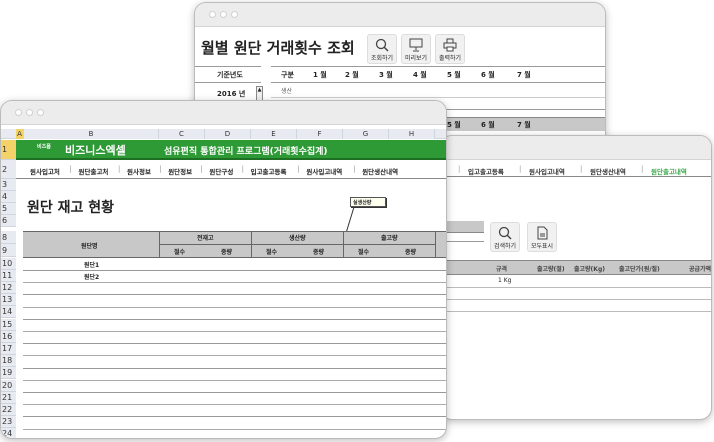 This screenshot has height=442, width=714. What do you see at coordinates (20, 134) in the screenshot?
I see `column-header-A: A` at bounding box center [20, 134].